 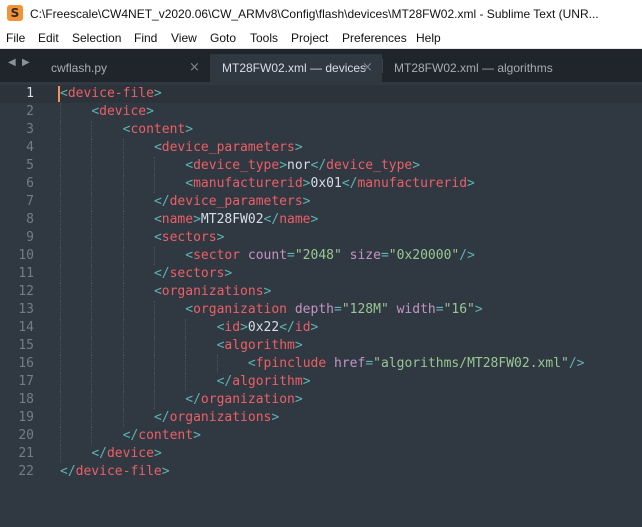 I want to click on menu-selection: Selection, so click(x=96, y=38).